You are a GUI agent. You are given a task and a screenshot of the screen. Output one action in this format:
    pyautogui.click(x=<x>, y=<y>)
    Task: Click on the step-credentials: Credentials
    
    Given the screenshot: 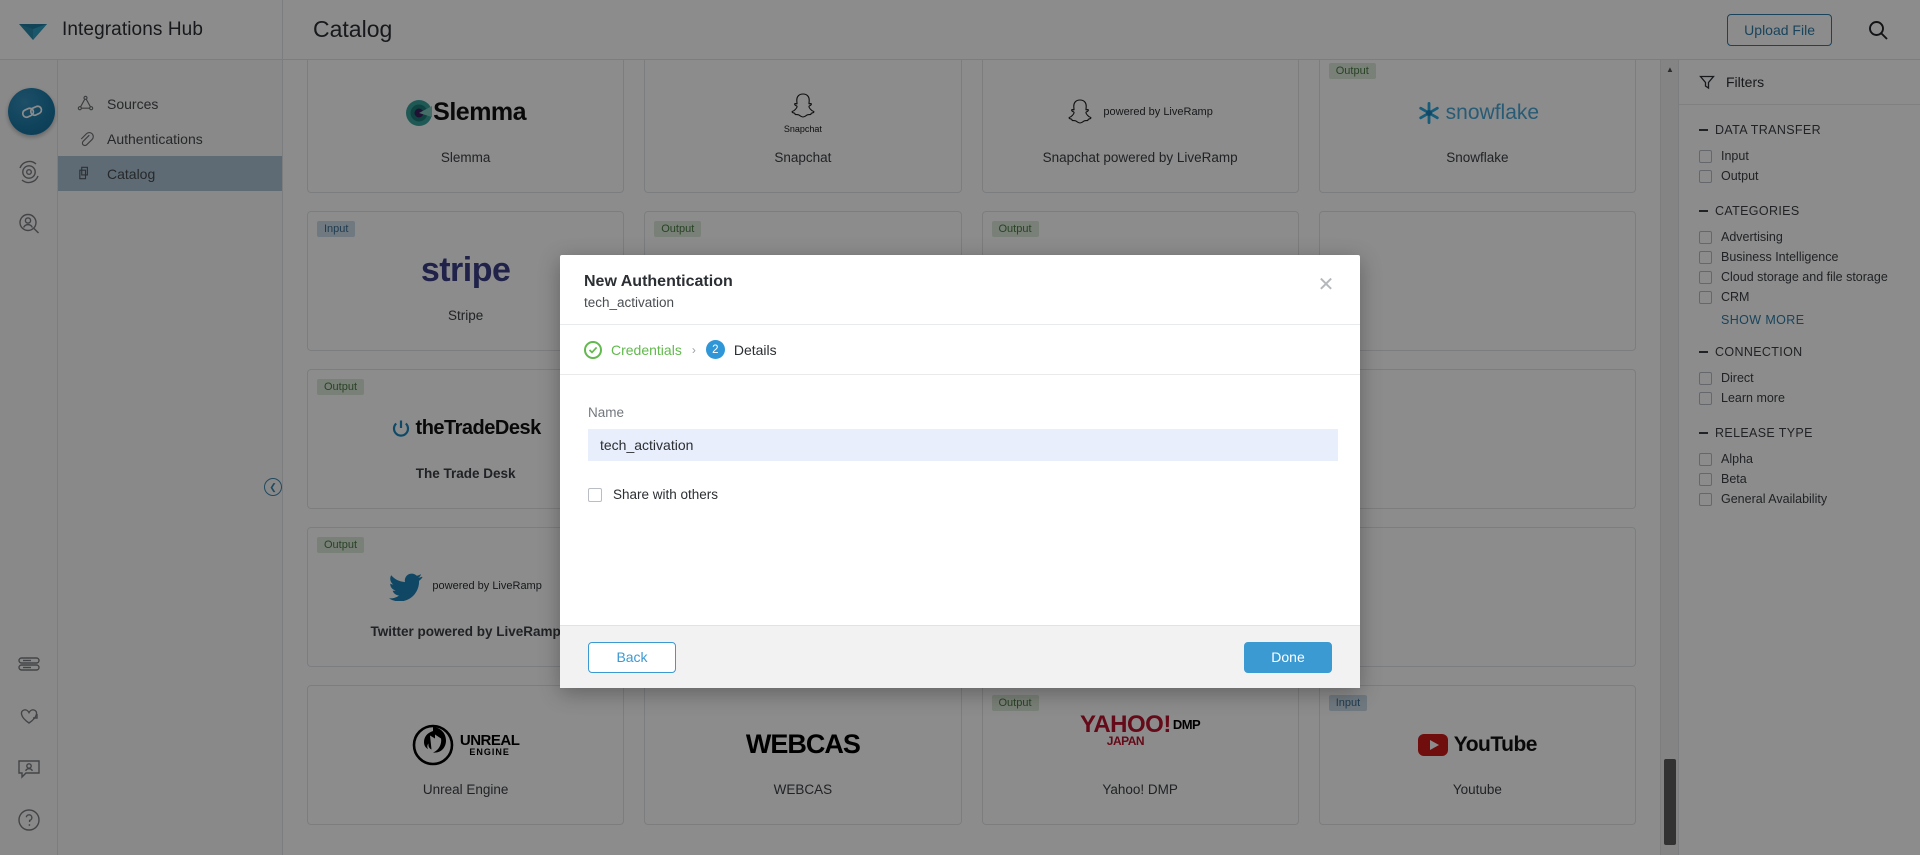 What is the action you would take?
    pyautogui.click(x=633, y=349)
    